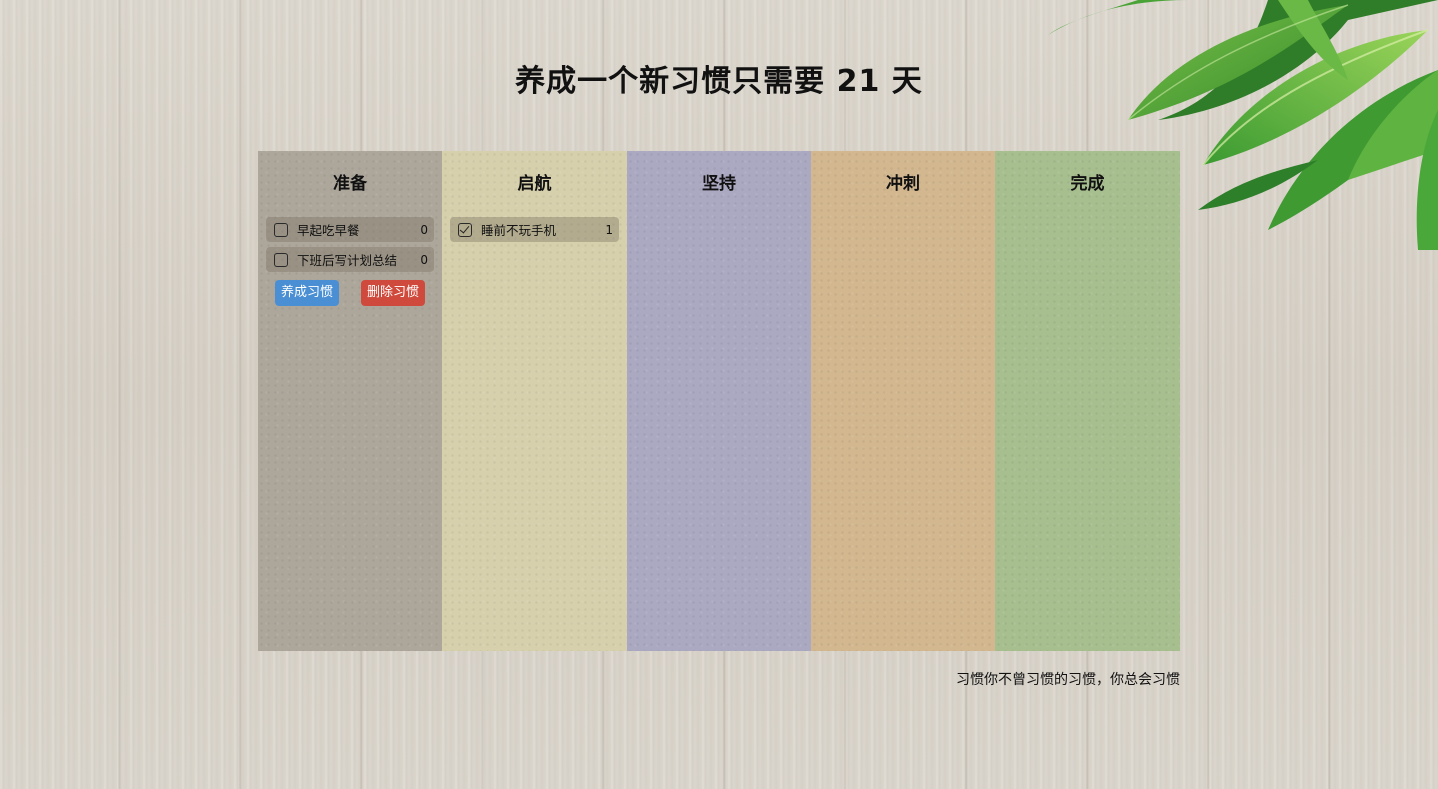 Image resolution: width=1438 pixels, height=789 pixels. Describe the element at coordinates (350, 184) in the screenshot. I see `column-title: 准备` at that location.